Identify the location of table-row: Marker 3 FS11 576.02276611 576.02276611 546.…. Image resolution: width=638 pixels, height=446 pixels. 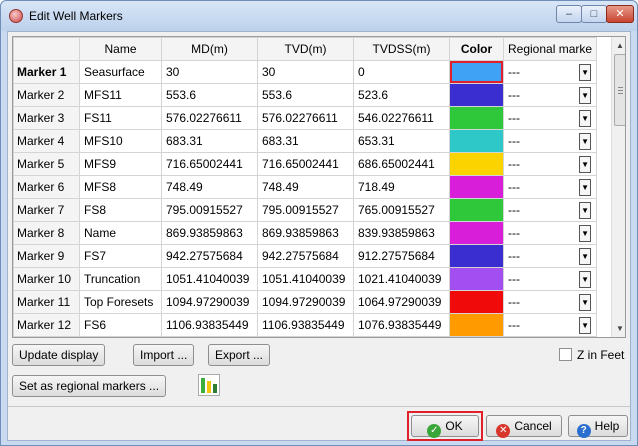
(305, 118).